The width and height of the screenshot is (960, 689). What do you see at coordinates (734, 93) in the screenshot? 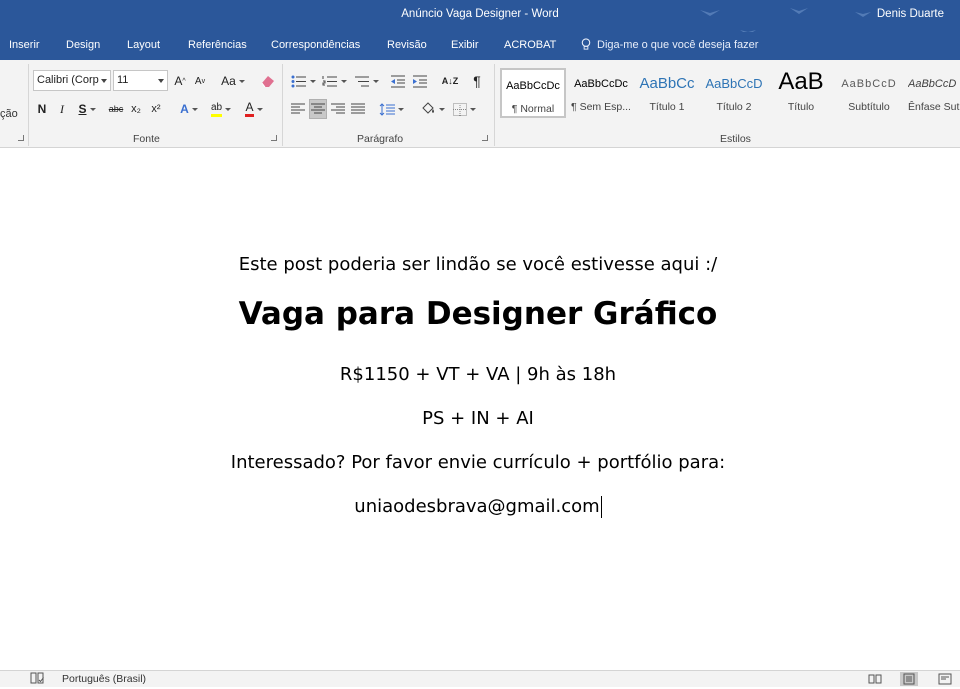
I see `style-heading-2: AaBbCcD Título 2` at bounding box center [734, 93].